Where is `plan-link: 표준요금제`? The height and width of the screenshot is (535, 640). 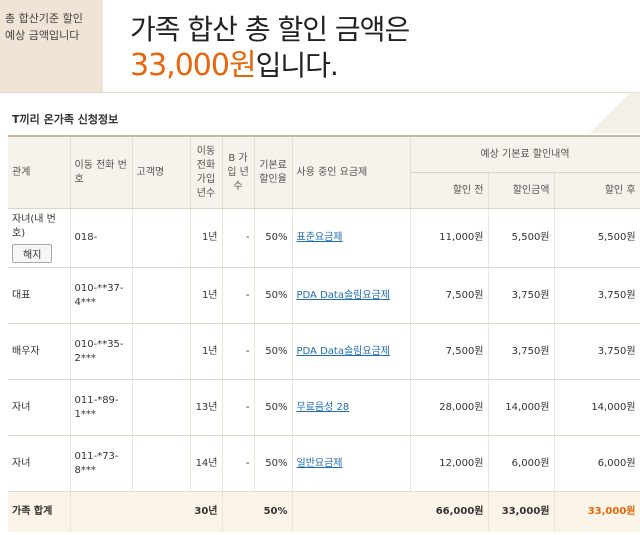
plan-link: 표준요금제 is located at coordinates (320, 237).